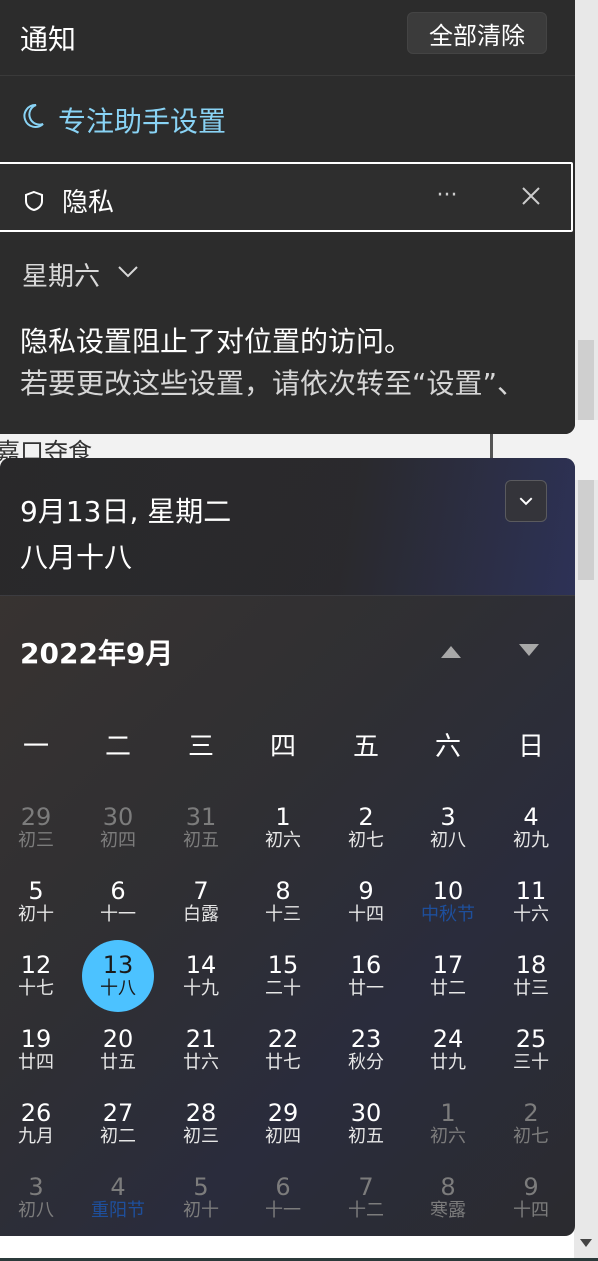  What do you see at coordinates (283, 988) in the screenshot?
I see `day-lunar-label: 二十` at bounding box center [283, 988].